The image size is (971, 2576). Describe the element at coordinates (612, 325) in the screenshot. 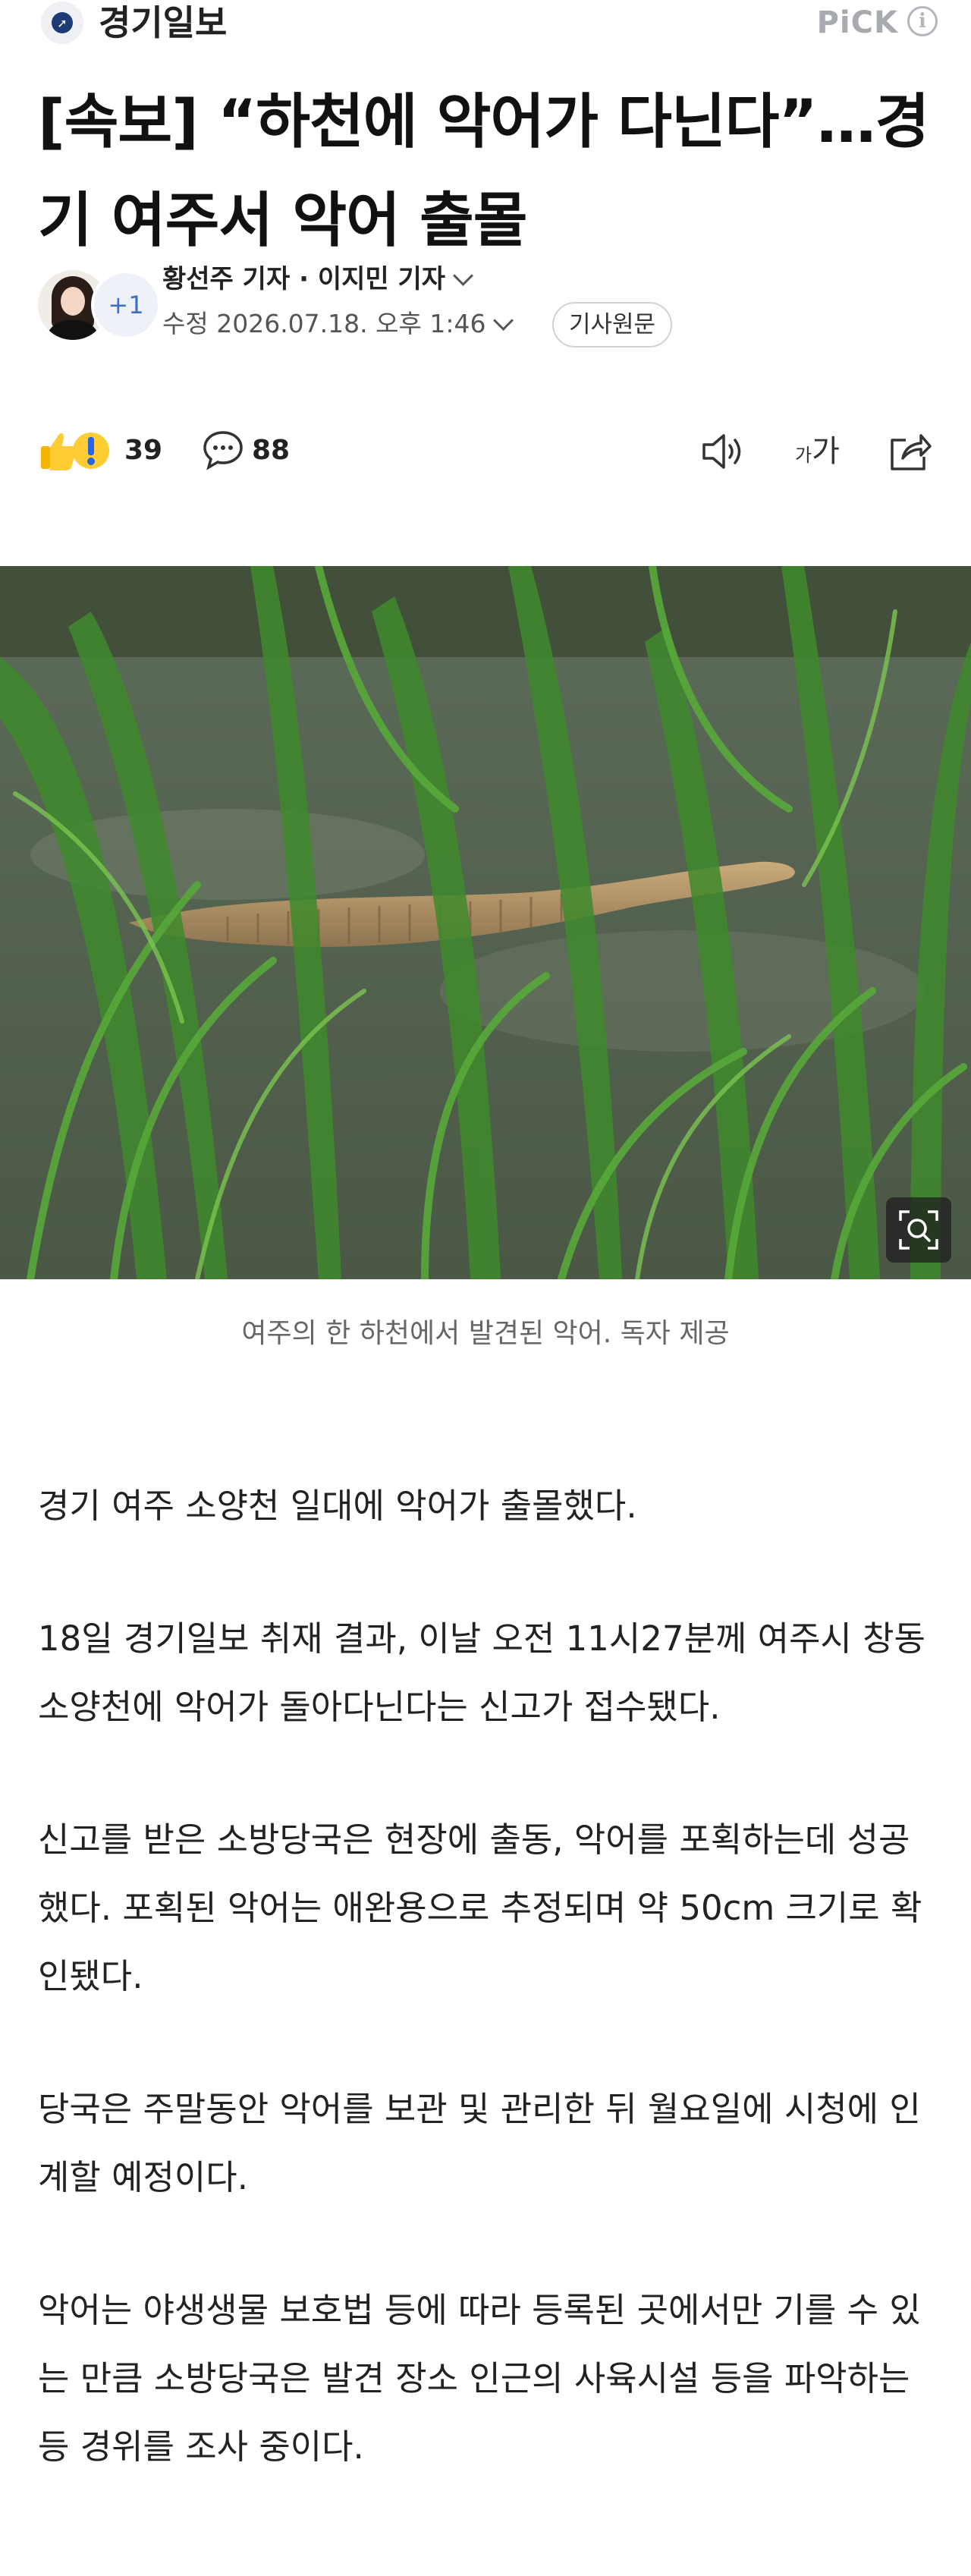

I see `original-article-button: 기사원문` at that location.